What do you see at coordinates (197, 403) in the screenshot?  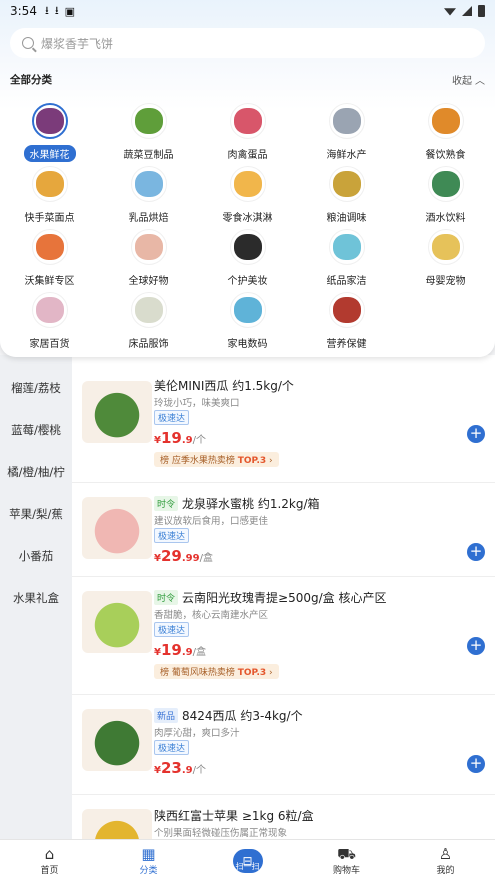 I see `product-subtitle: 玲珑小巧，味美爽口` at bounding box center [197, 403].